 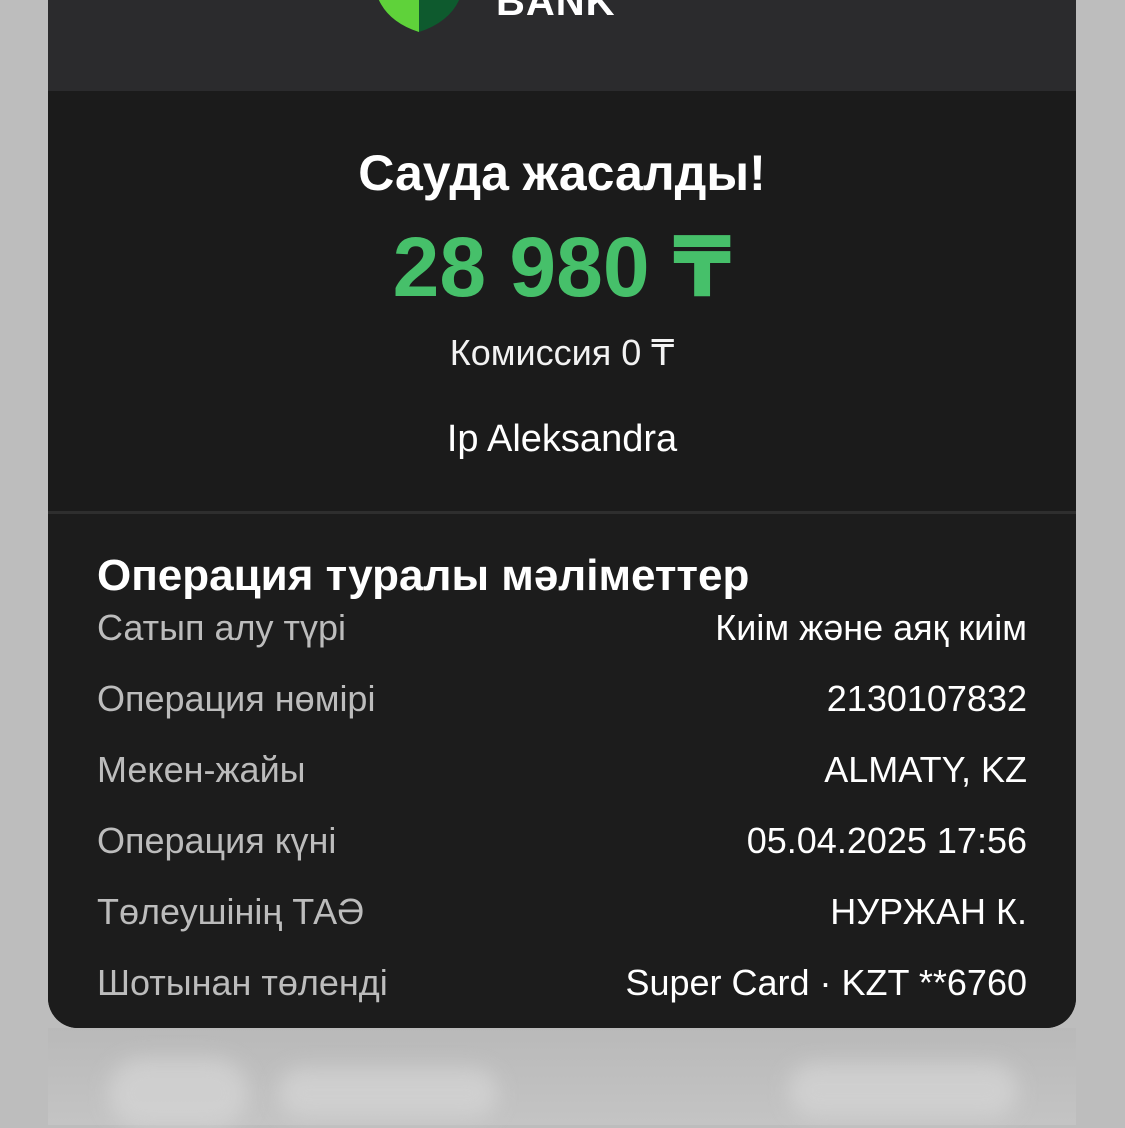 What do you see at coordinates (562, 841) in the screenshot?
I see `detail-row-operation-date: Операция күні 05.04.2025 17:56` at bounding box center [562, 841].